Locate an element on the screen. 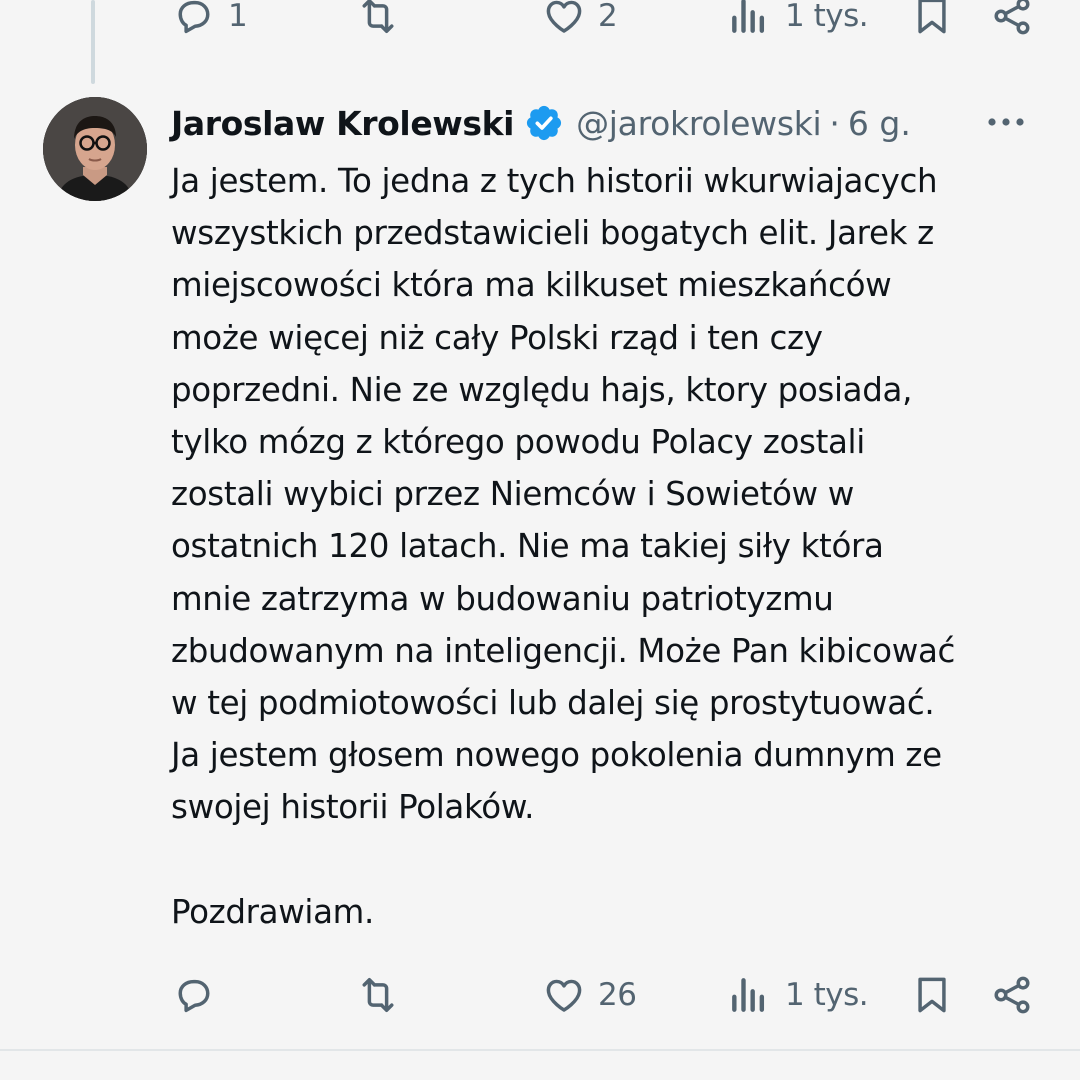 This screenshot has height=1080, width=1080. tweet-closing: Pozdrawiam. is located at coordinates (272, 911).